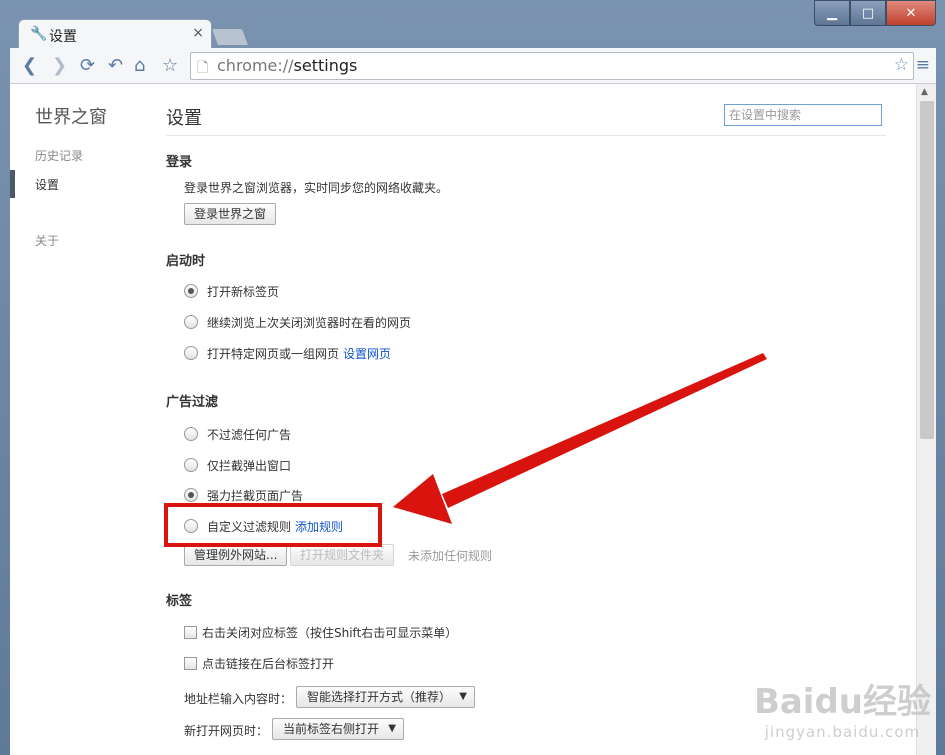  I want to click on watermark-url: jingyan.baidu.com, so click(842, 732).